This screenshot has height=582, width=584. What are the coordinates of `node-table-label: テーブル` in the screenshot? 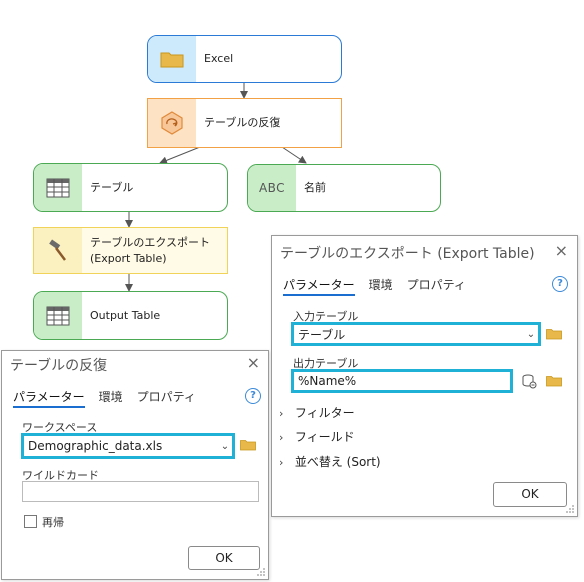 It's located at (112, 187).